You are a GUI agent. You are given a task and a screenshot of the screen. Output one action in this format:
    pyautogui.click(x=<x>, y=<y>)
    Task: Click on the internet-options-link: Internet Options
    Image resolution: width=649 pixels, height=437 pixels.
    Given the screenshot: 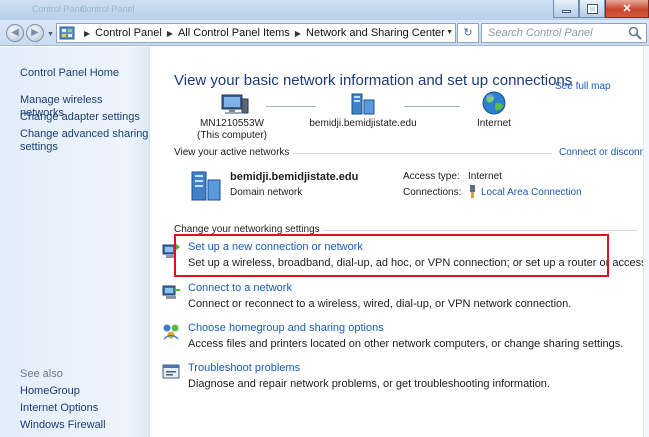 What is the action you would take?
    pyautogui.click(x=59, y=408)
    